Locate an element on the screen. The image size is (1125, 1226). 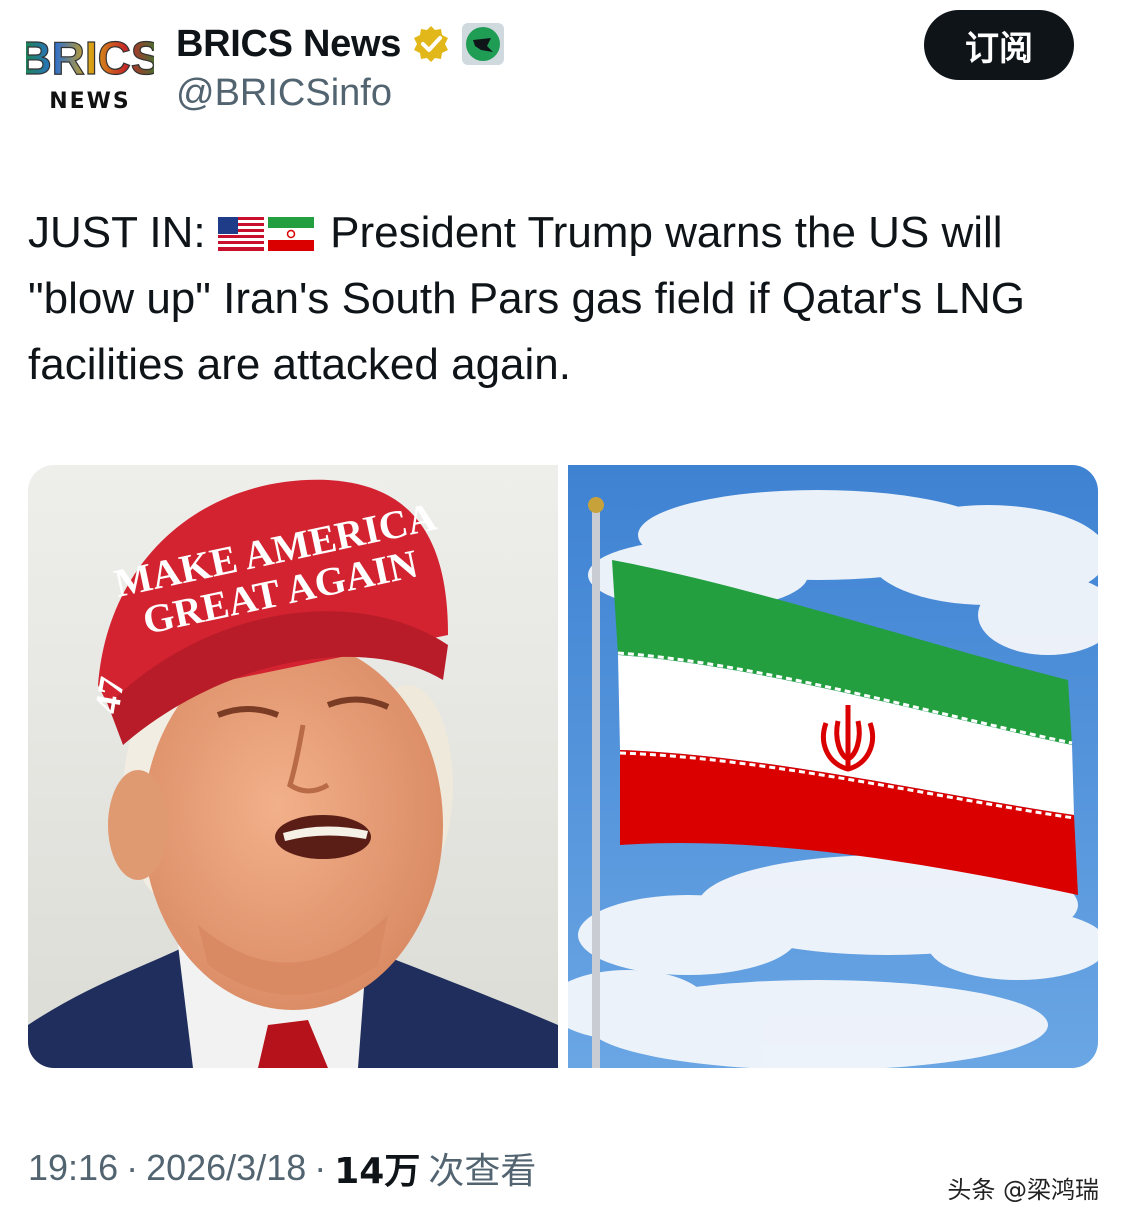
tweet-meta: 19:16 · 2026/3/18 · 14万 次查看 is located at coordinates (282, 1168).